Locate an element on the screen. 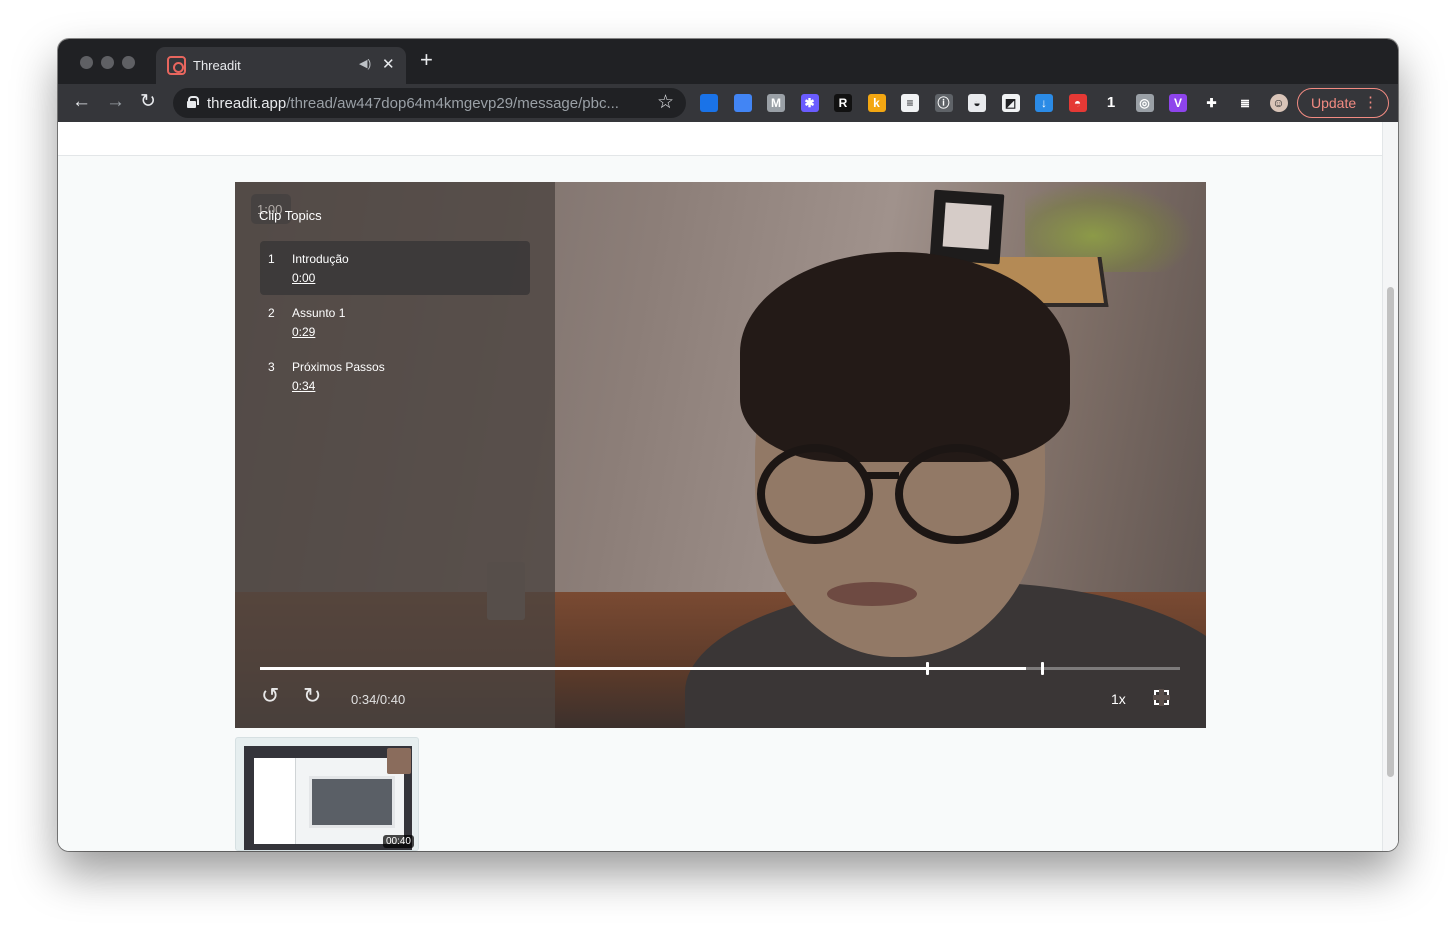 The image size is (1456, 928). r-extension-icon: R is located at coordinates (843, 103).